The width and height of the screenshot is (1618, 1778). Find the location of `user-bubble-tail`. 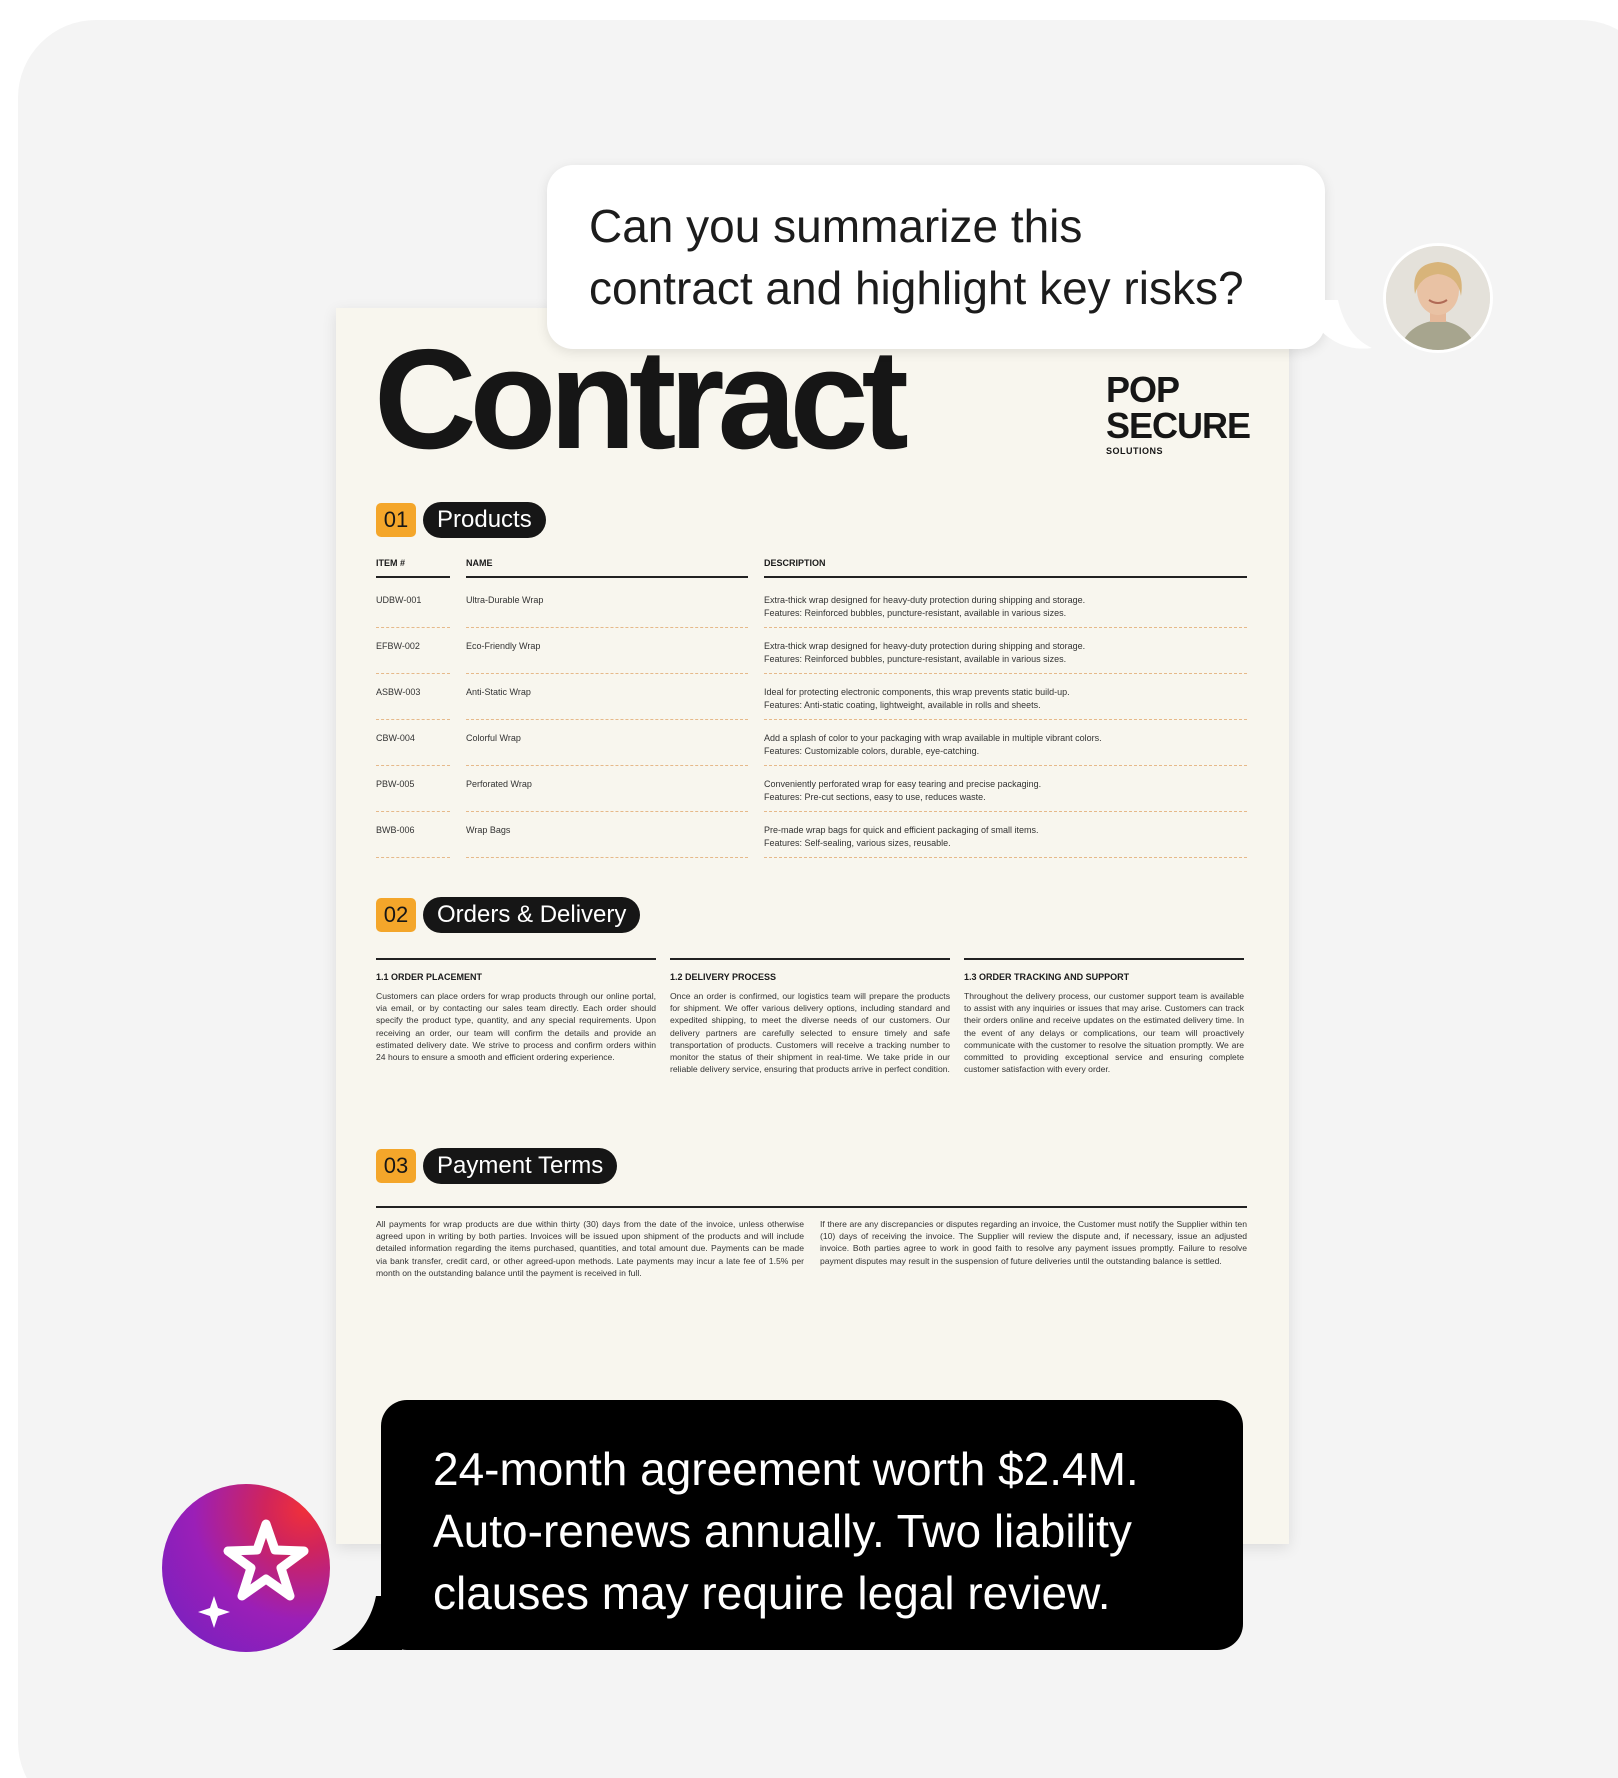

user-bubble-tail is located at coordinates (1346, 324).